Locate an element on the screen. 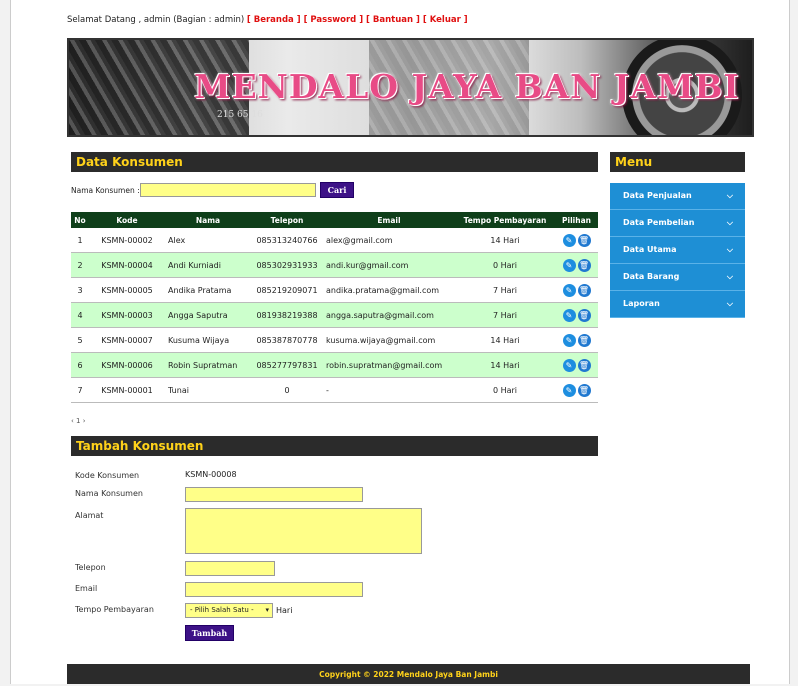  menu-item-data-pembelian: Data Pembelian ⌵ is located at coordinates (677, 223).